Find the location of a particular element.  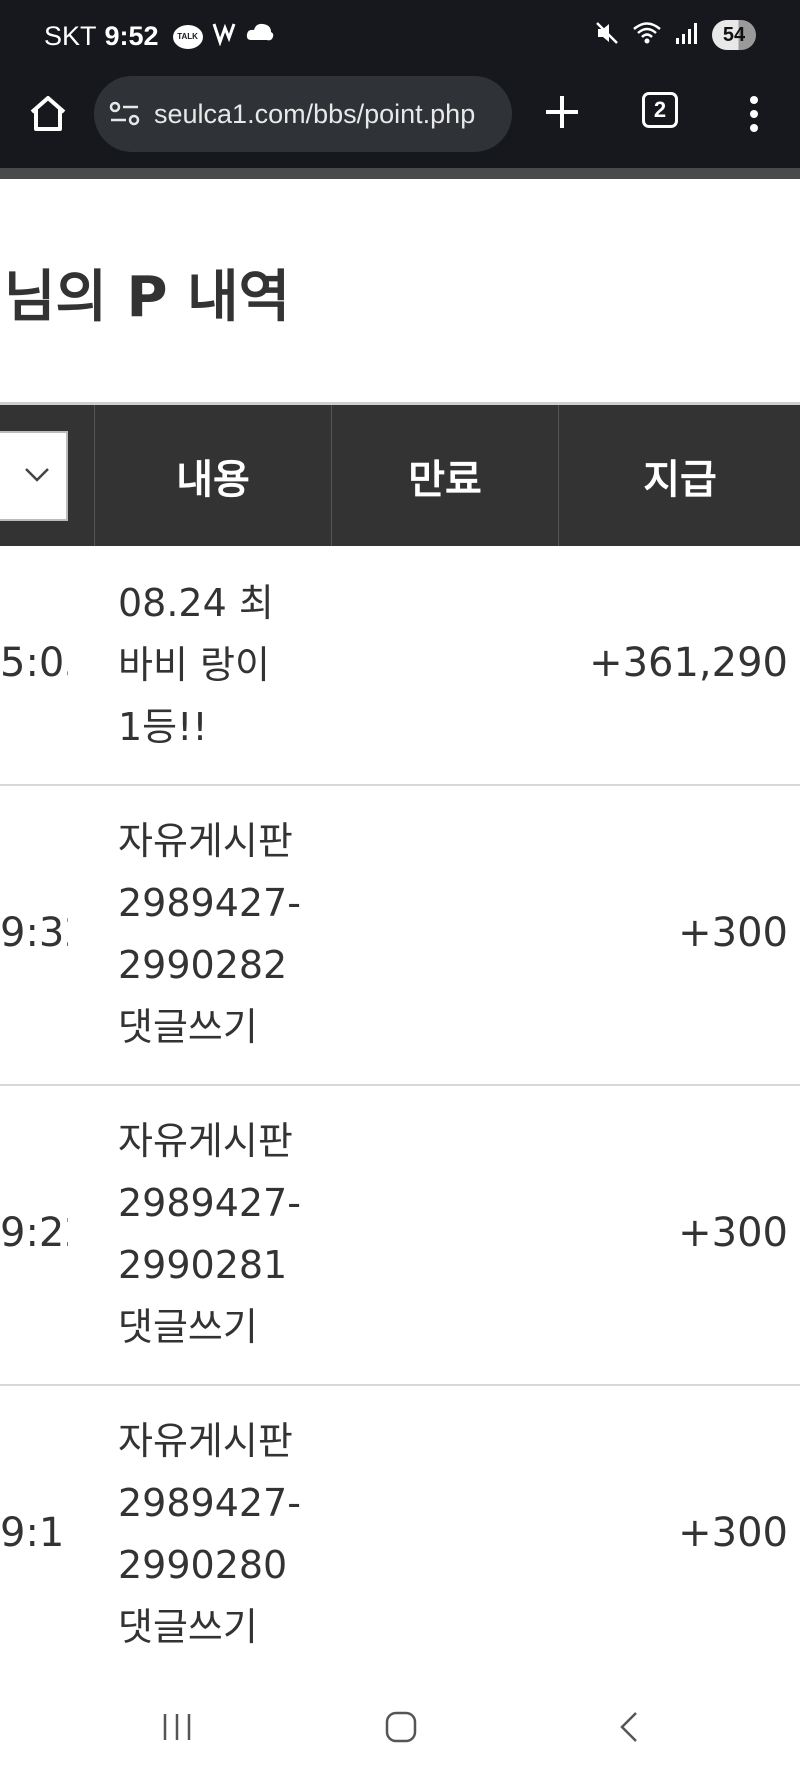

row-content: 08.24 최 바비 랑이 1등!! is located at coordinates (223, 665).